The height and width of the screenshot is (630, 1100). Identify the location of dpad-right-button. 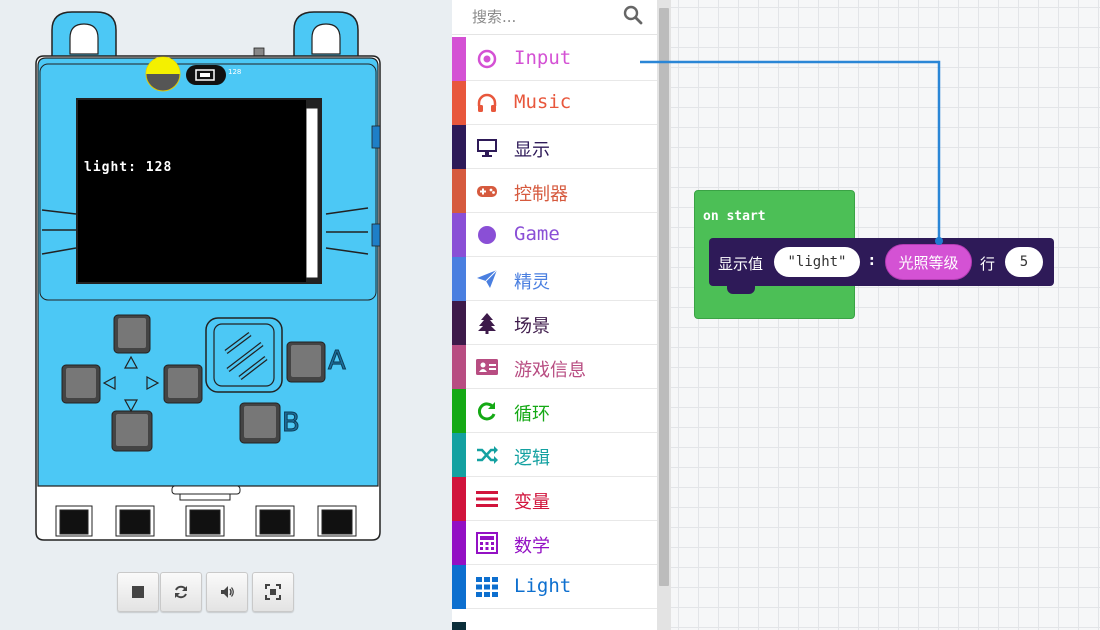
(183, 384).